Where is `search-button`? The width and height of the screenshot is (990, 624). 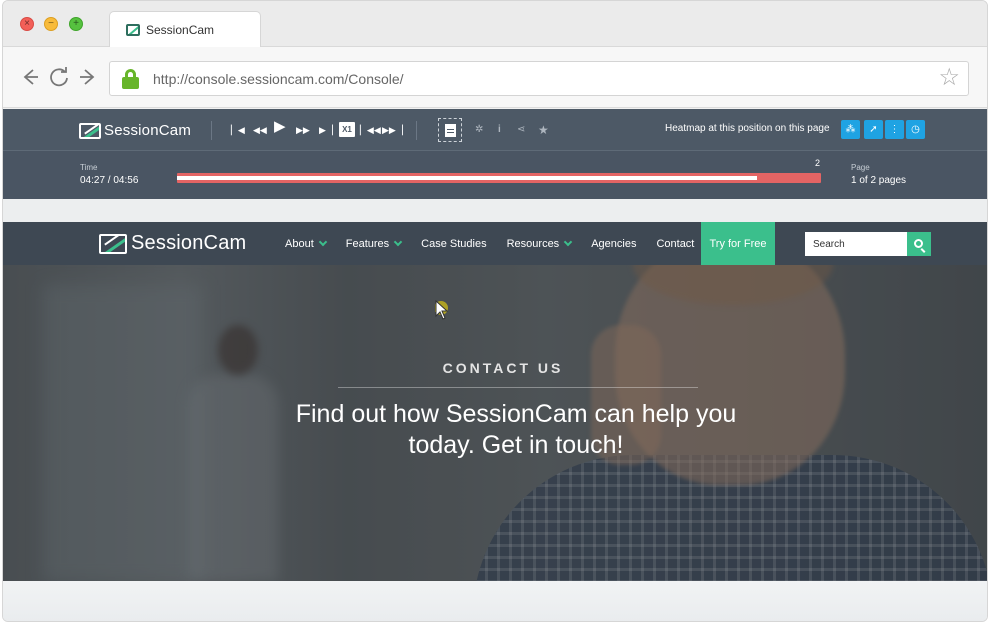
search-button is located at coordinates (919, 244).